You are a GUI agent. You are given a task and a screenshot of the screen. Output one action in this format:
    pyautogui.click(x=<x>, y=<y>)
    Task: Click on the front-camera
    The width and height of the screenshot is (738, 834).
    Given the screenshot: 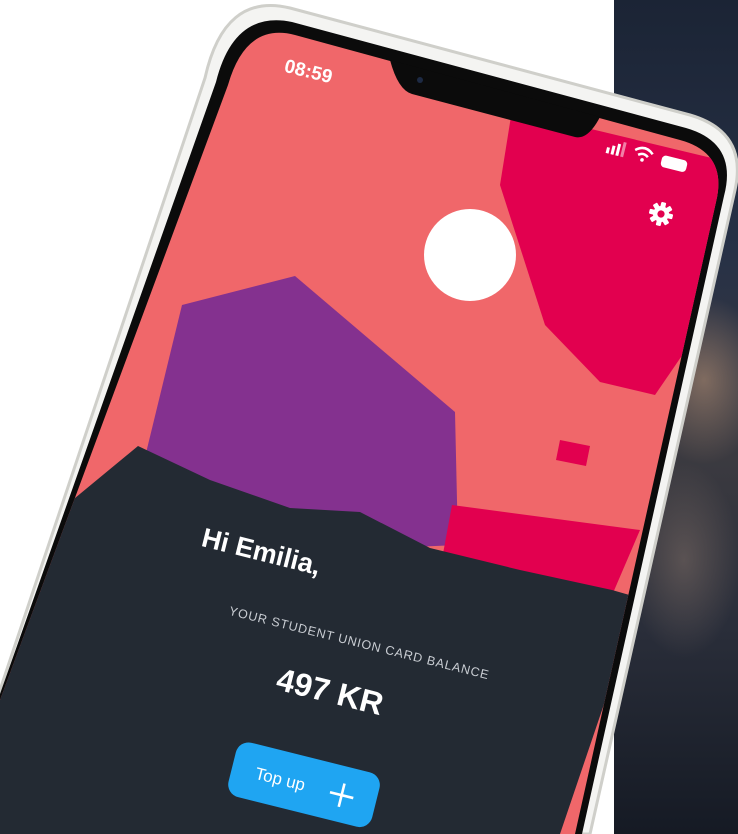 What is the action you would take?
    pyautogui.click(x=420, y=80)
    